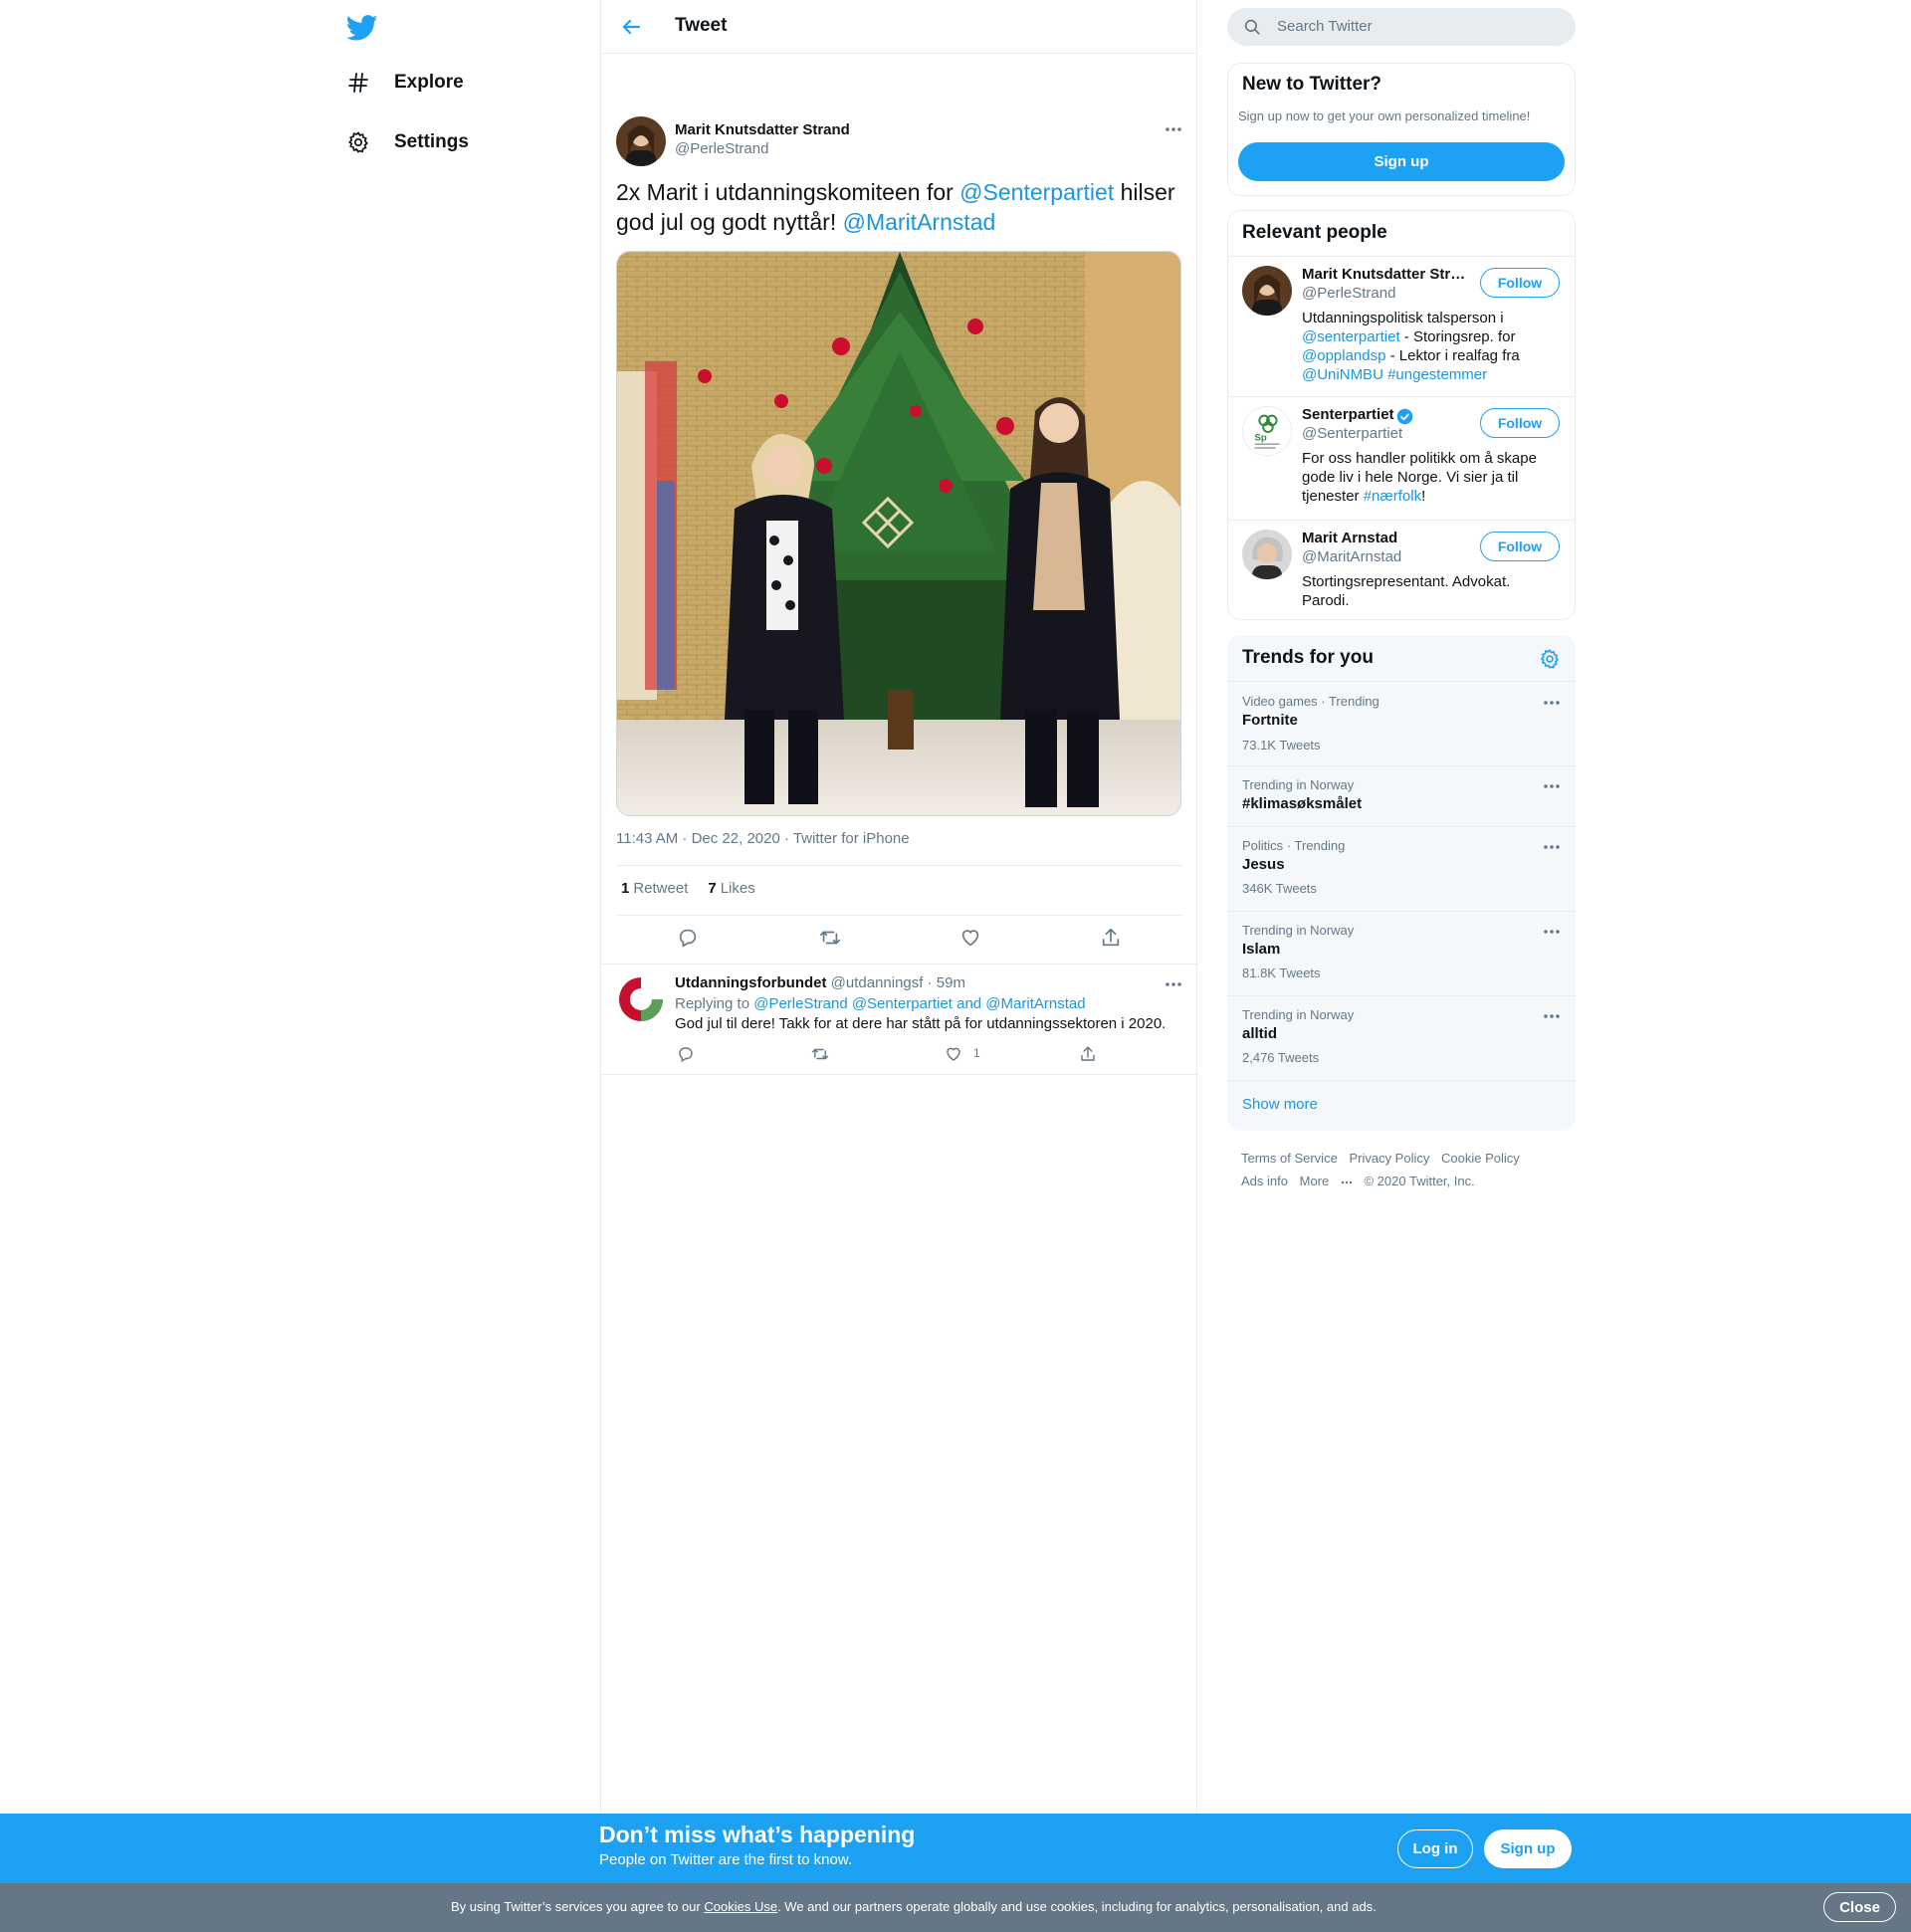 Image resolution: width=1911 pixels, height=1932 pixels. What do you see at coordinates (1528, 1848) in the screenshot?
I see `banner-signup-button: Sign up` at bounding box center [1528, 1848].